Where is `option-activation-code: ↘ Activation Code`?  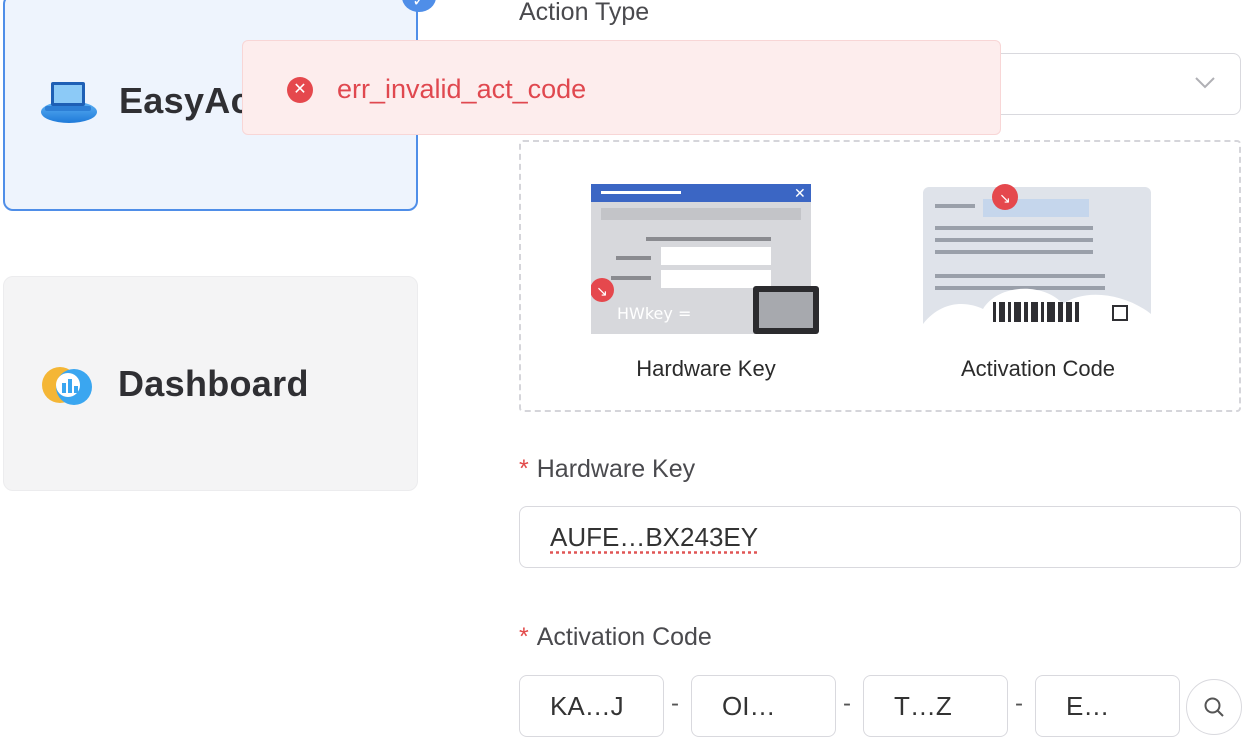 option-activation-code: ↘ Activation Code is located at coordinates (1038, 284).